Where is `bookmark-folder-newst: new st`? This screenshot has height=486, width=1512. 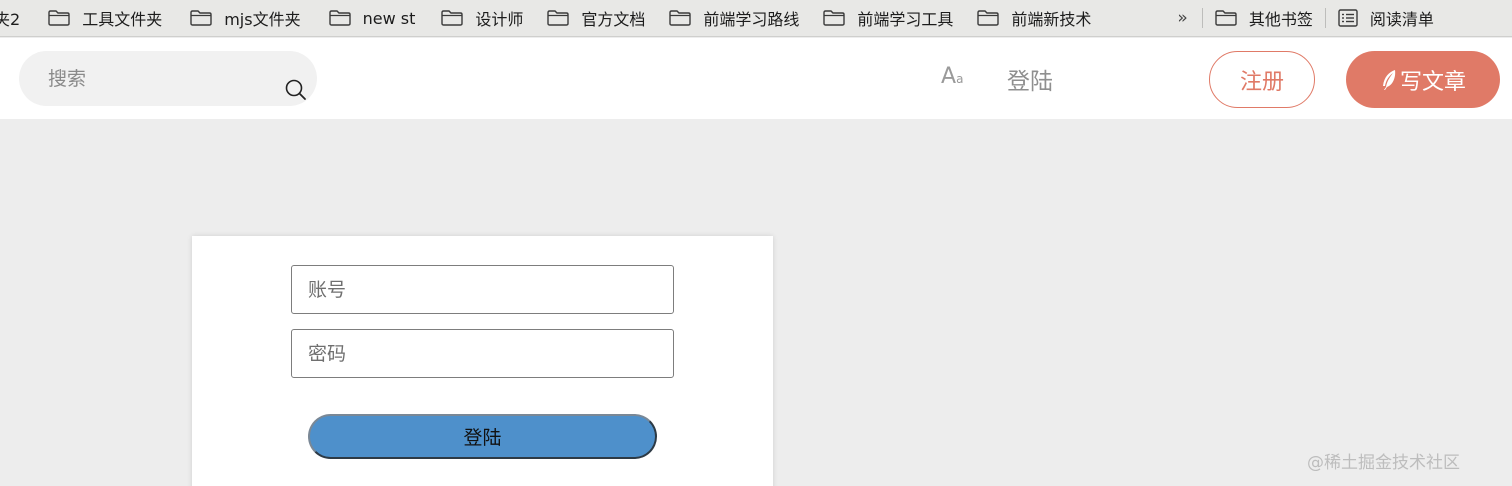 bookmark-folder-newst: new st is located at coordinates (372, 18).